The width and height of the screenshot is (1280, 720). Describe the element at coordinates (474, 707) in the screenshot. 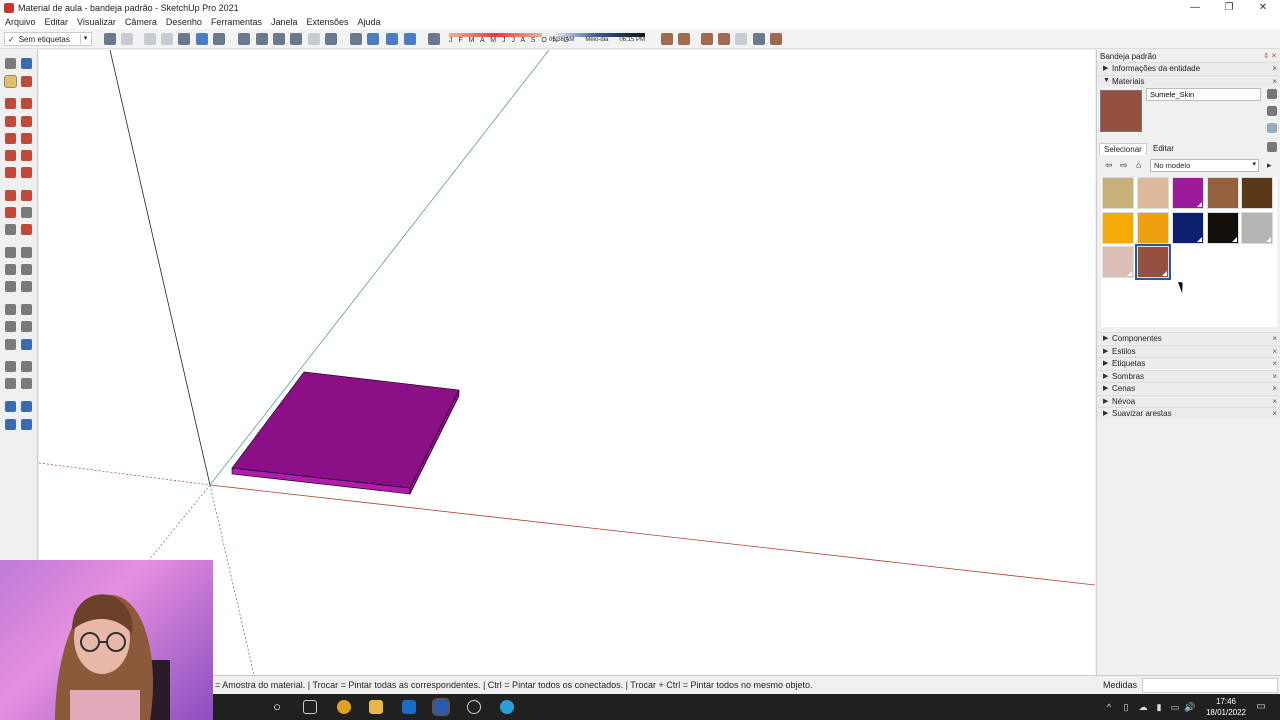

I see `obs-icon` at that location.